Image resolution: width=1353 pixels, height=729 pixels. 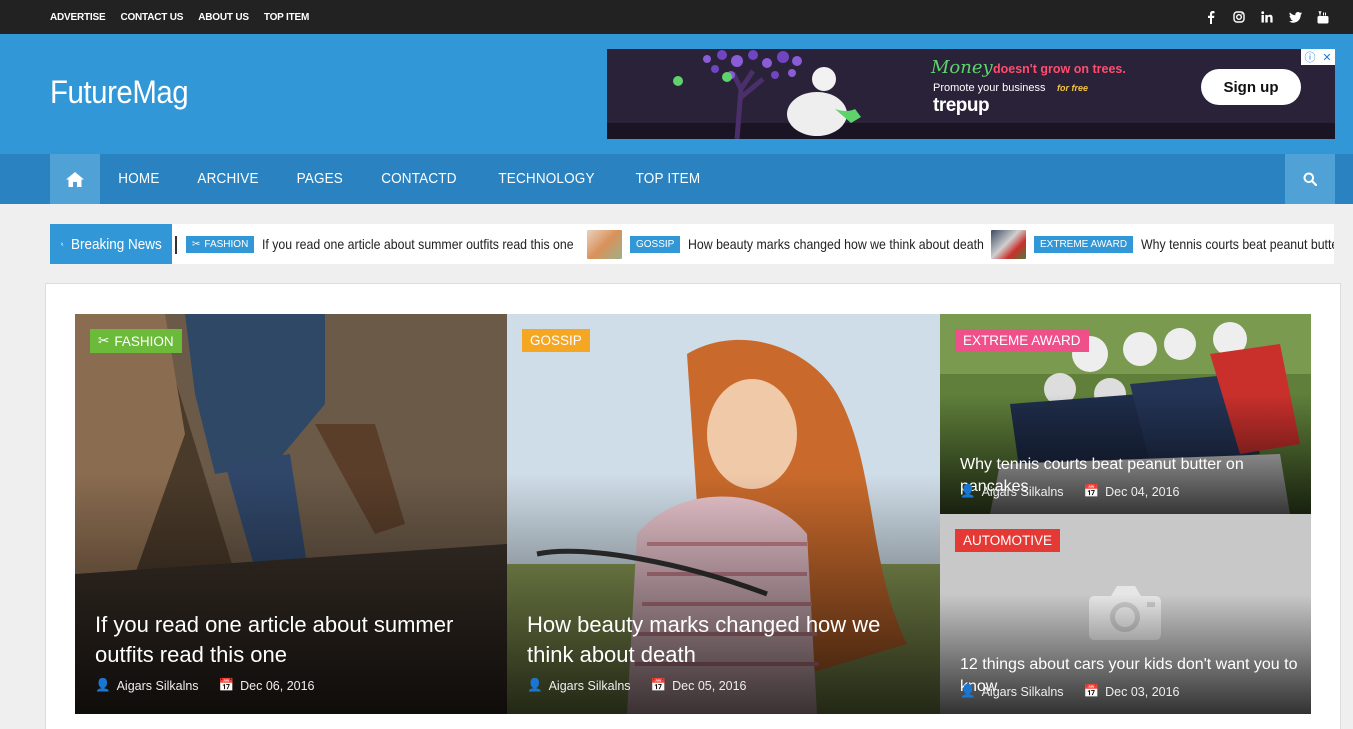 I want to click on ad-signup-button: Sign up, so click(x=1251, y=87).